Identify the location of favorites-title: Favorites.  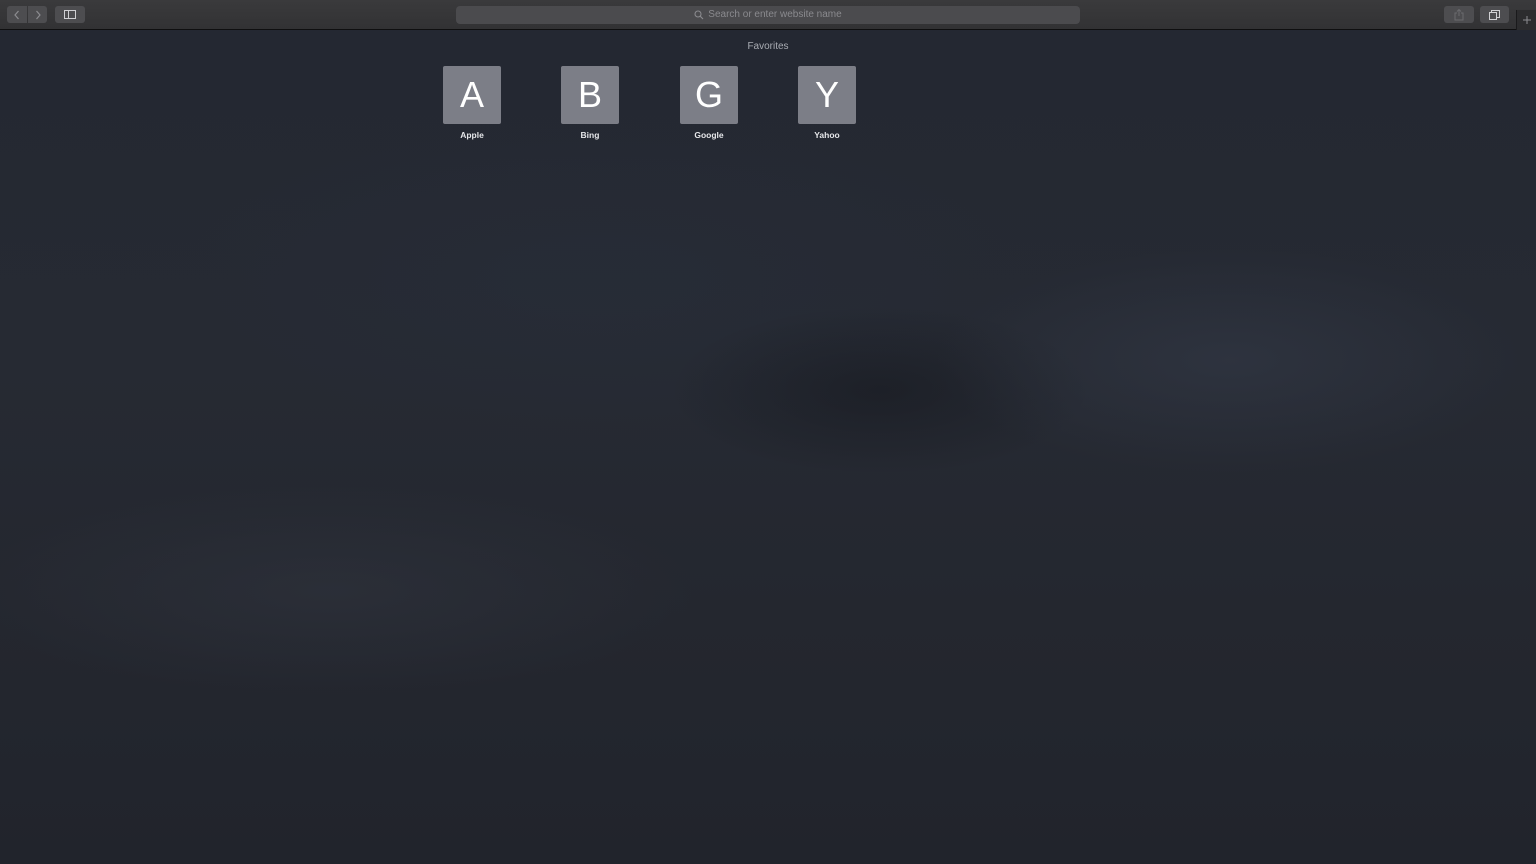
(768, 46).